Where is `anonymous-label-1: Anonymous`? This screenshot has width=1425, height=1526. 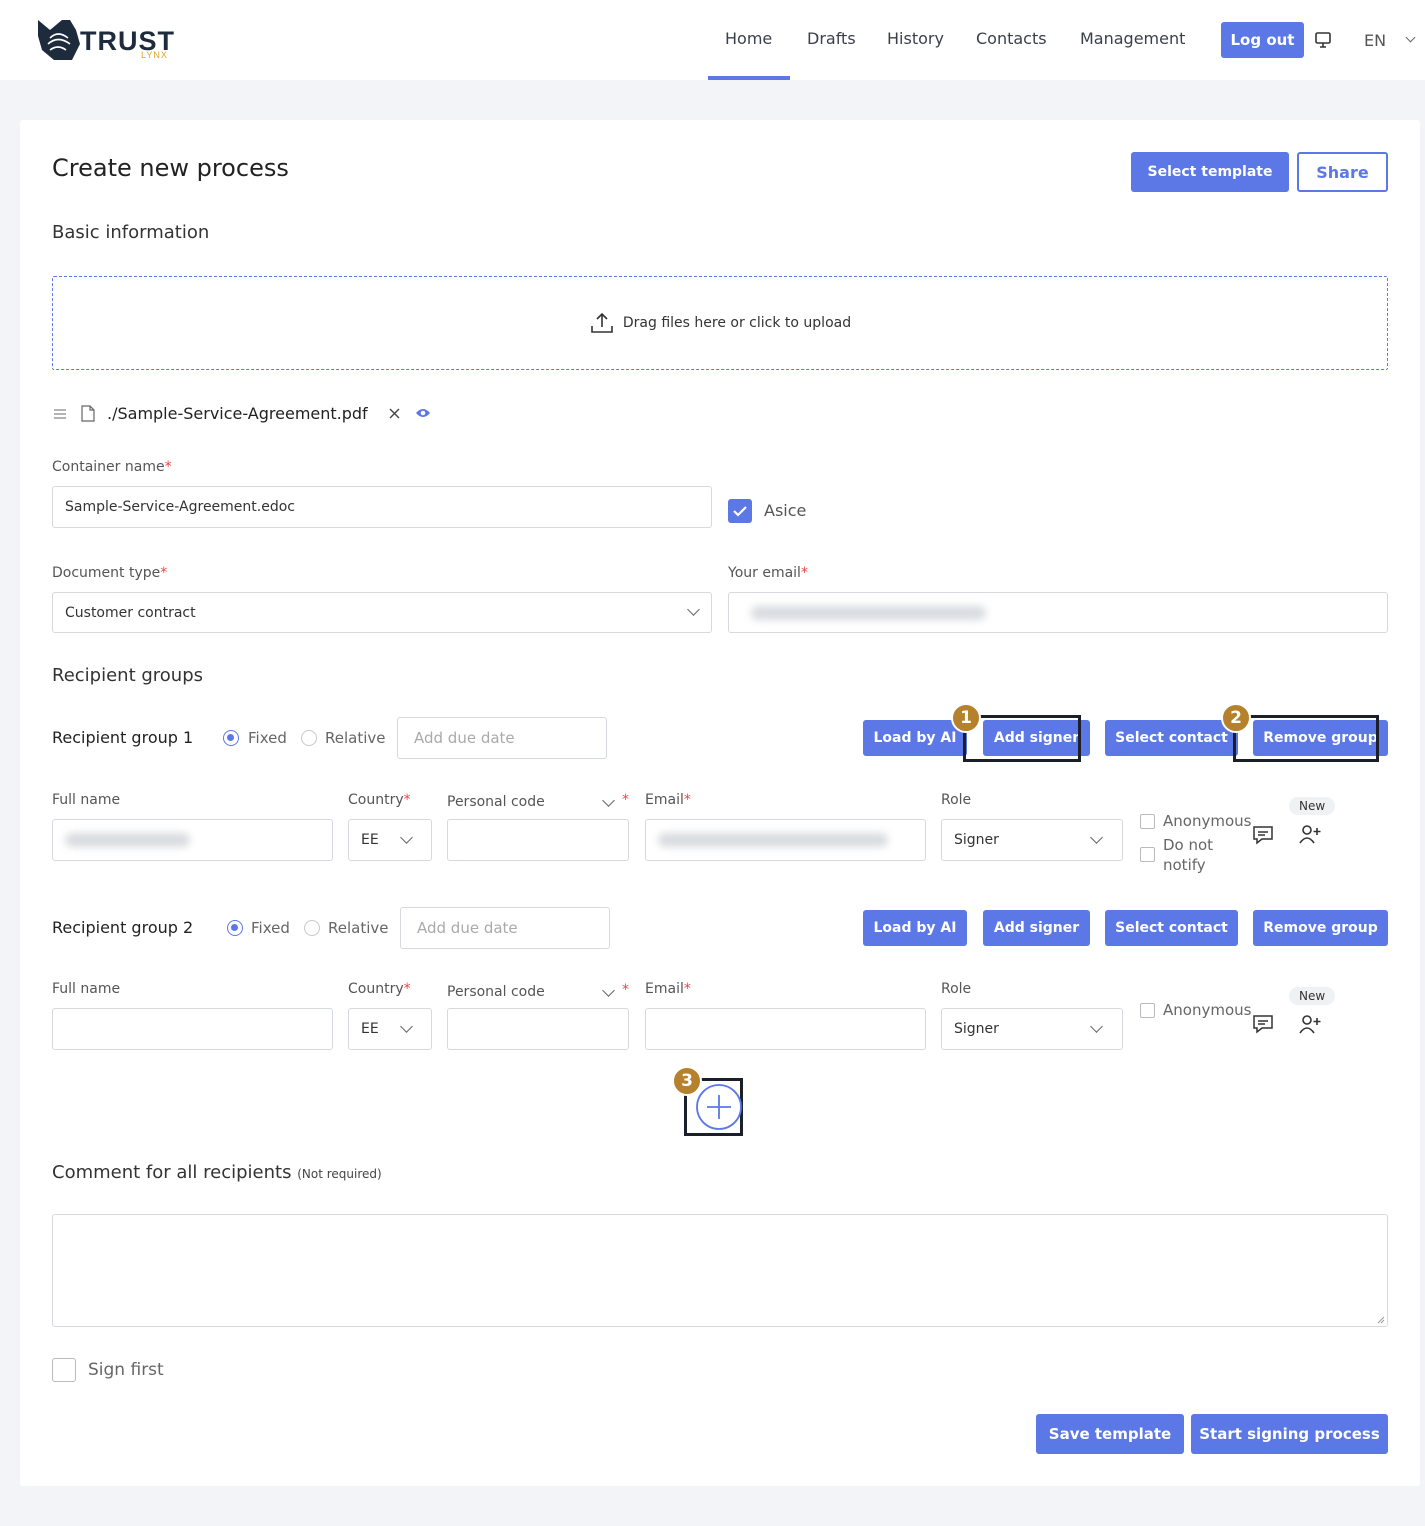
anonymous-label-1: Anonymous is located at coordinates (1207, 821).